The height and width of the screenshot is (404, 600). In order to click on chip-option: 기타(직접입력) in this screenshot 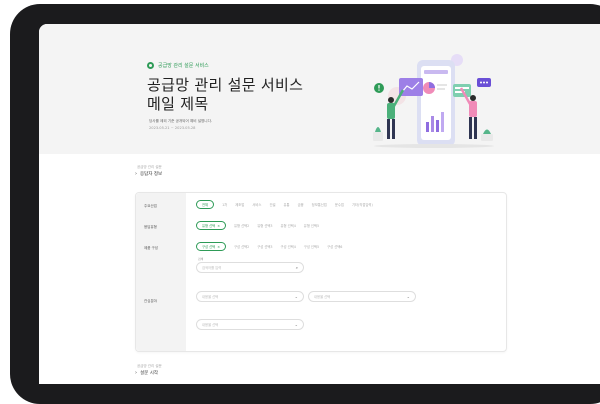, I will do `click(362, 204)`.